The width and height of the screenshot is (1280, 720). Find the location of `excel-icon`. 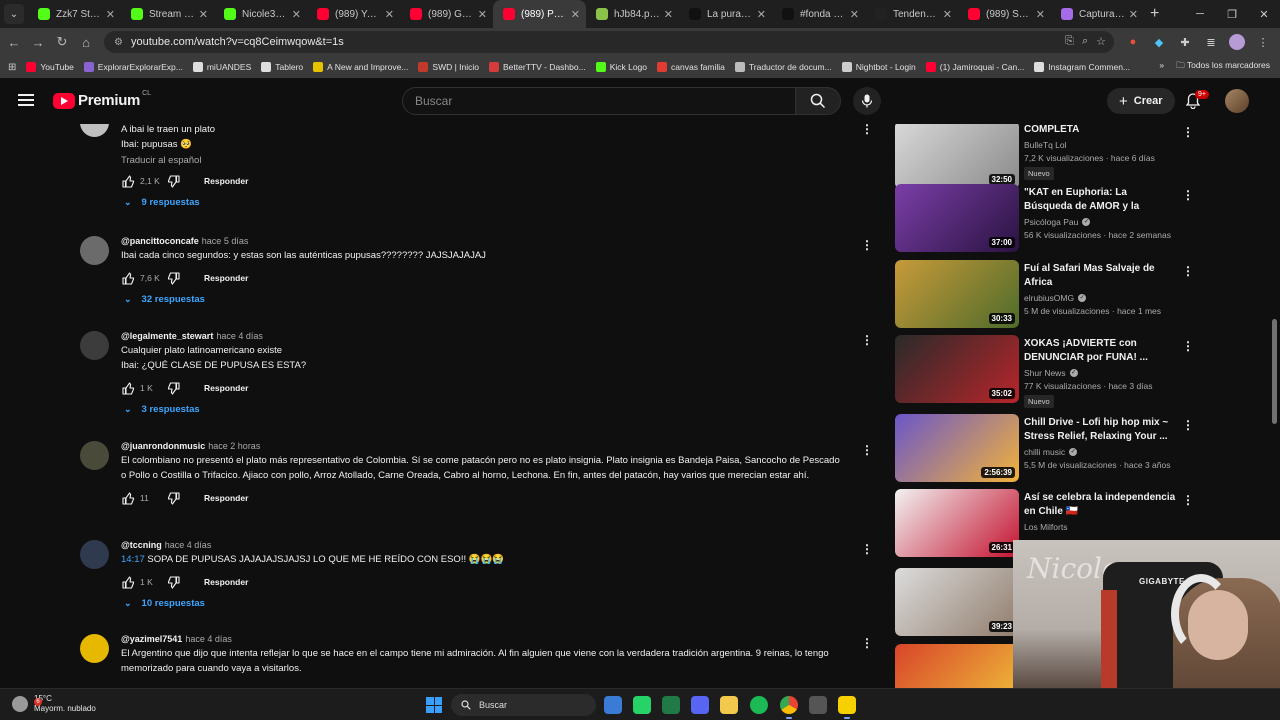

excel-icon is located at coordinates (671, 705).